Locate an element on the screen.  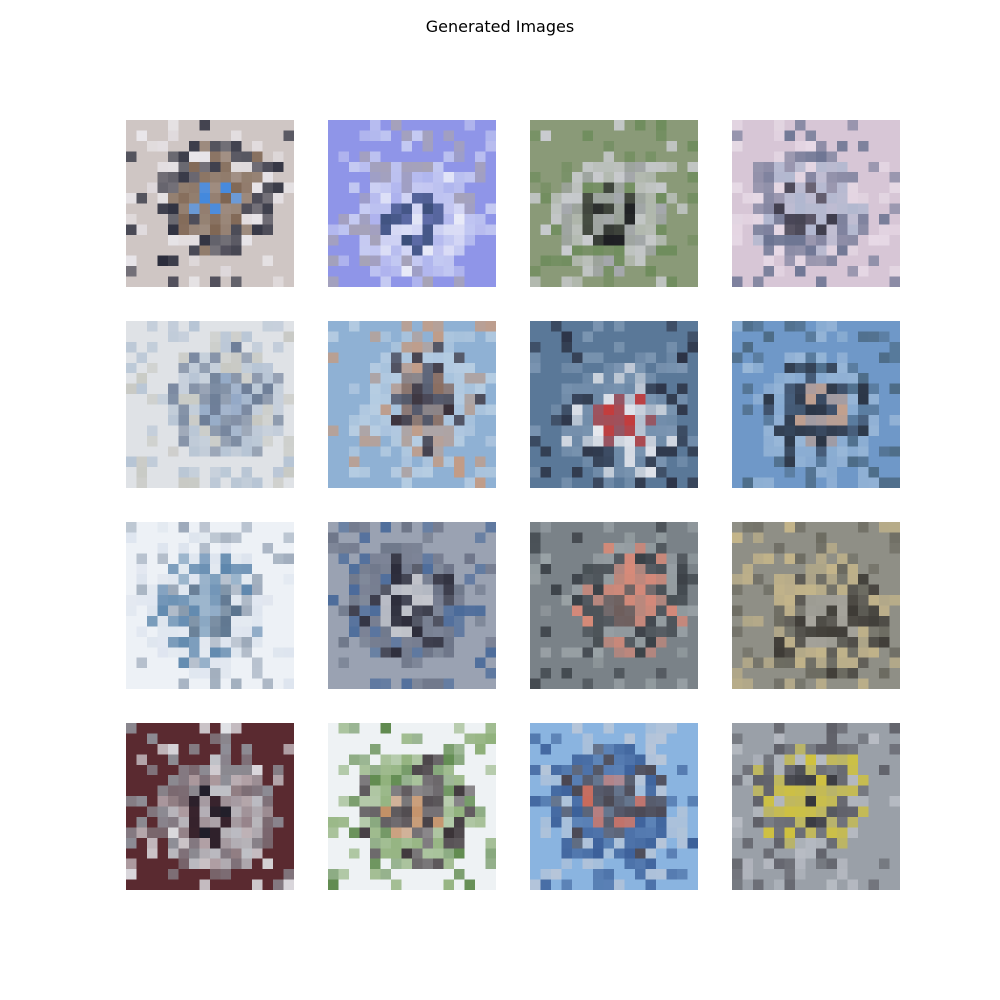
figure-title: Generated Images is located at coordinates (500, 26).